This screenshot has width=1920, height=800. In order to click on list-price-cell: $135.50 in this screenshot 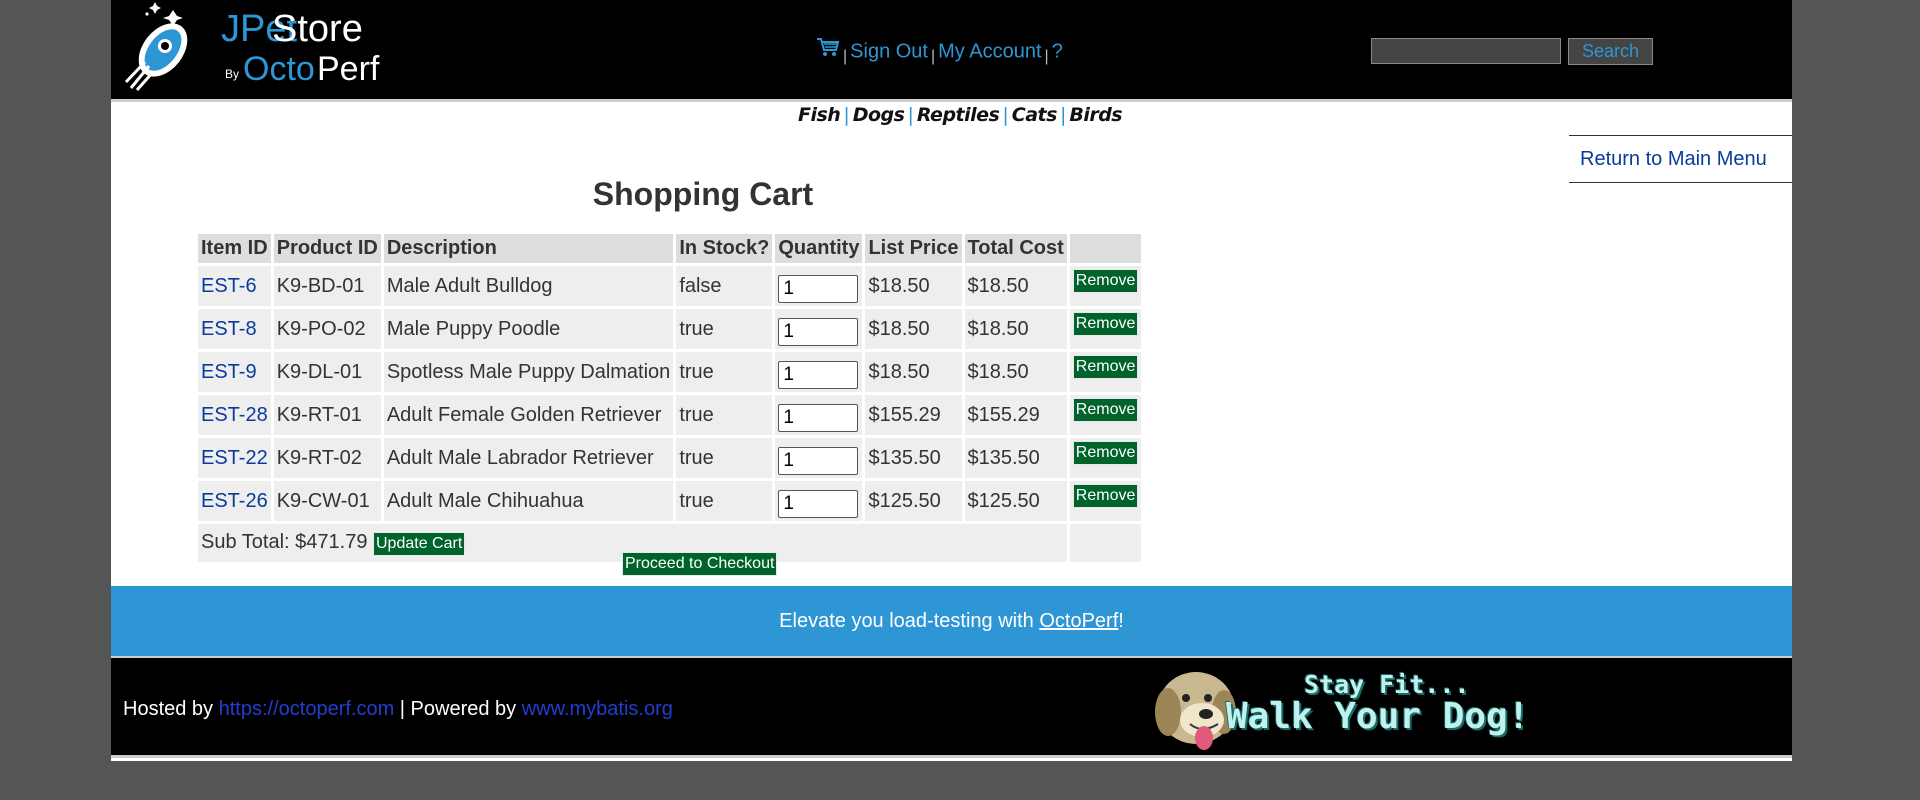, I will do `click(913, 458)`.